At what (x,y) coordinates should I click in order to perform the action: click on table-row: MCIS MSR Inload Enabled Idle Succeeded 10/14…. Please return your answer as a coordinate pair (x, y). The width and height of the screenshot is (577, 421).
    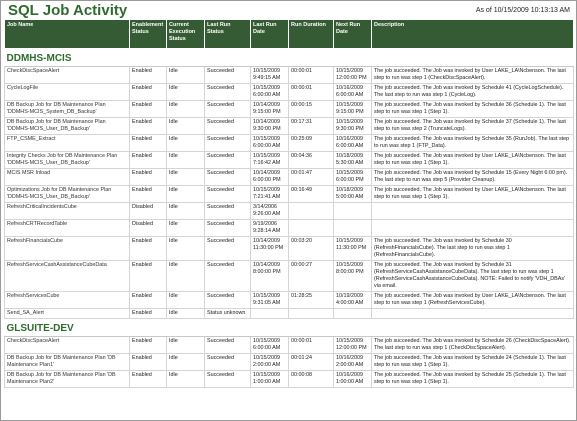
    Looking at the image, I should click on (289, 177).